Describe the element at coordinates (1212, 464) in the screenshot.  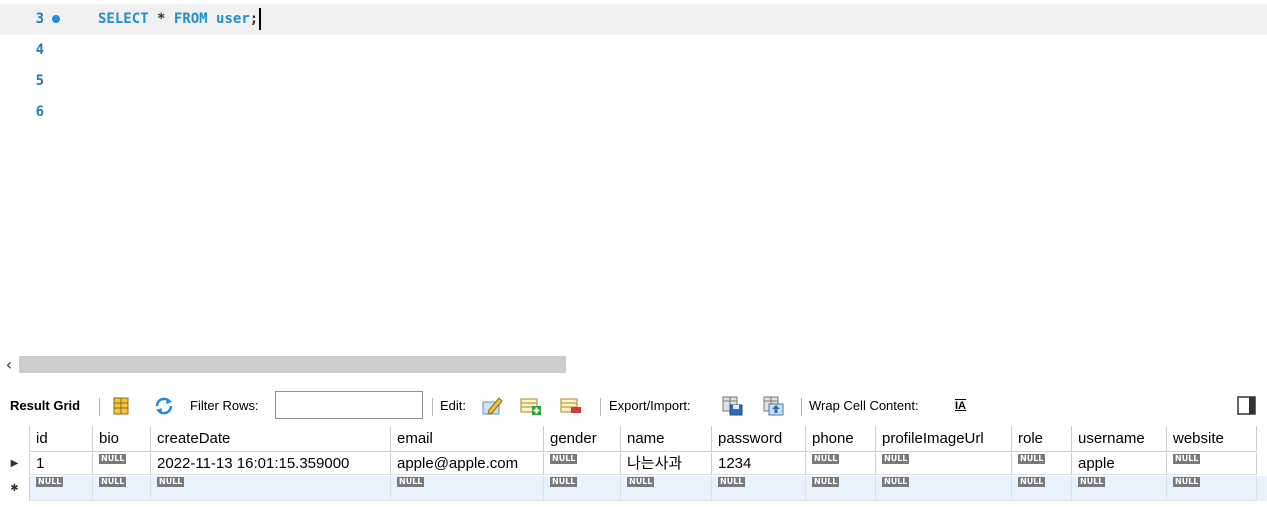
I see `cell-website: NULL` at that location.